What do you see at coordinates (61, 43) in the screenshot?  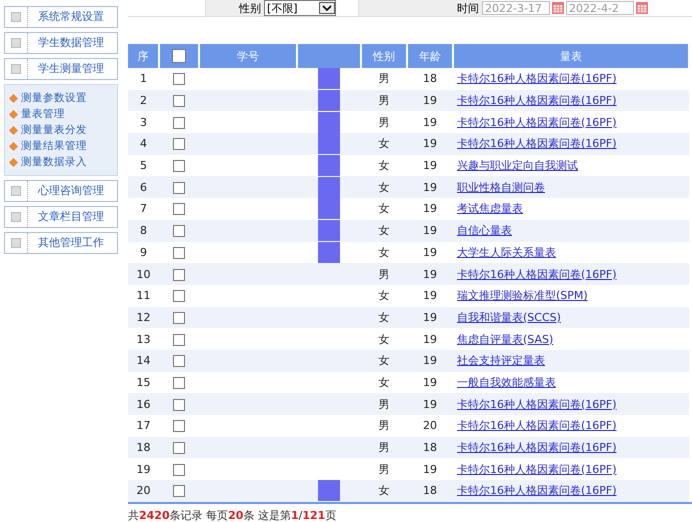 I see `sidebar-section-header: 学生数据管理` at bounding box center [61, 43].